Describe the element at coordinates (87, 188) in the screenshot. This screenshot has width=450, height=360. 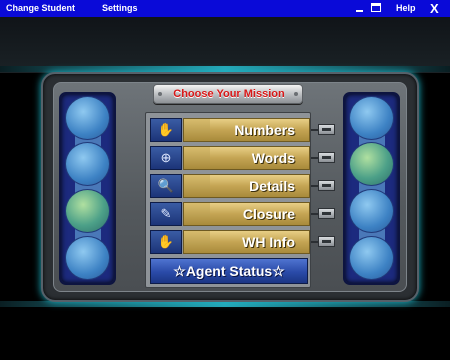
I see `left-orb-column` at that location.